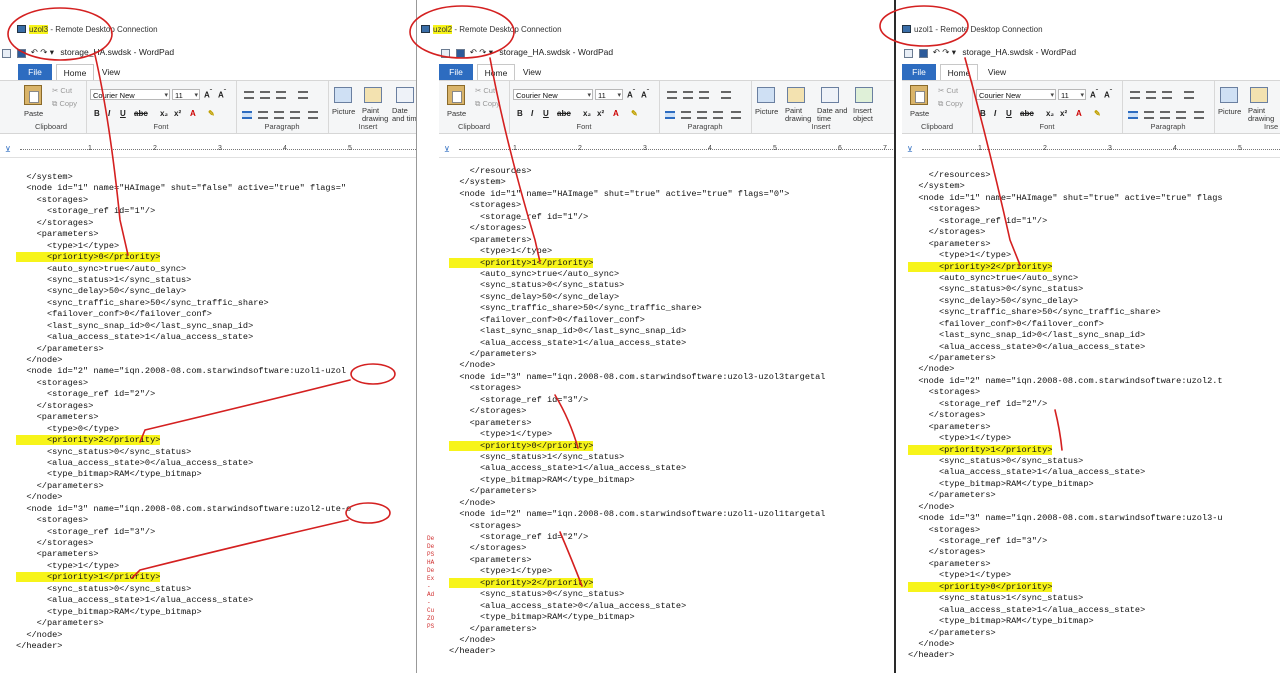 The height and width of the screenshot is (673, 1280). What do you see at coordinates (491, 52) in the screenshot?
I see `customize-qat-icon: ▾` at bounding box center [491, 52].